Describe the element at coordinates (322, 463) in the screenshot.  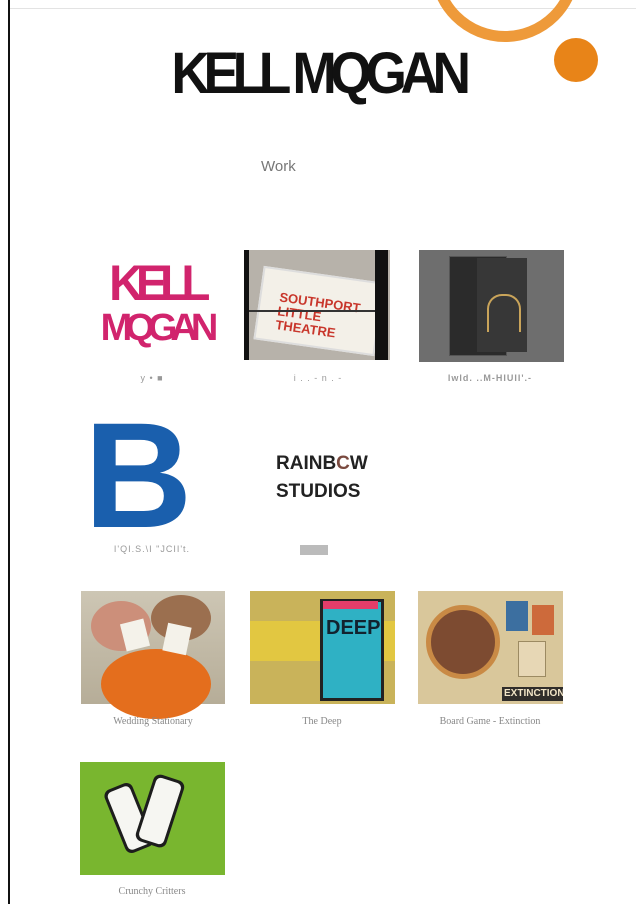
I see `rainbow-line-1: RAINBCW` at that location.